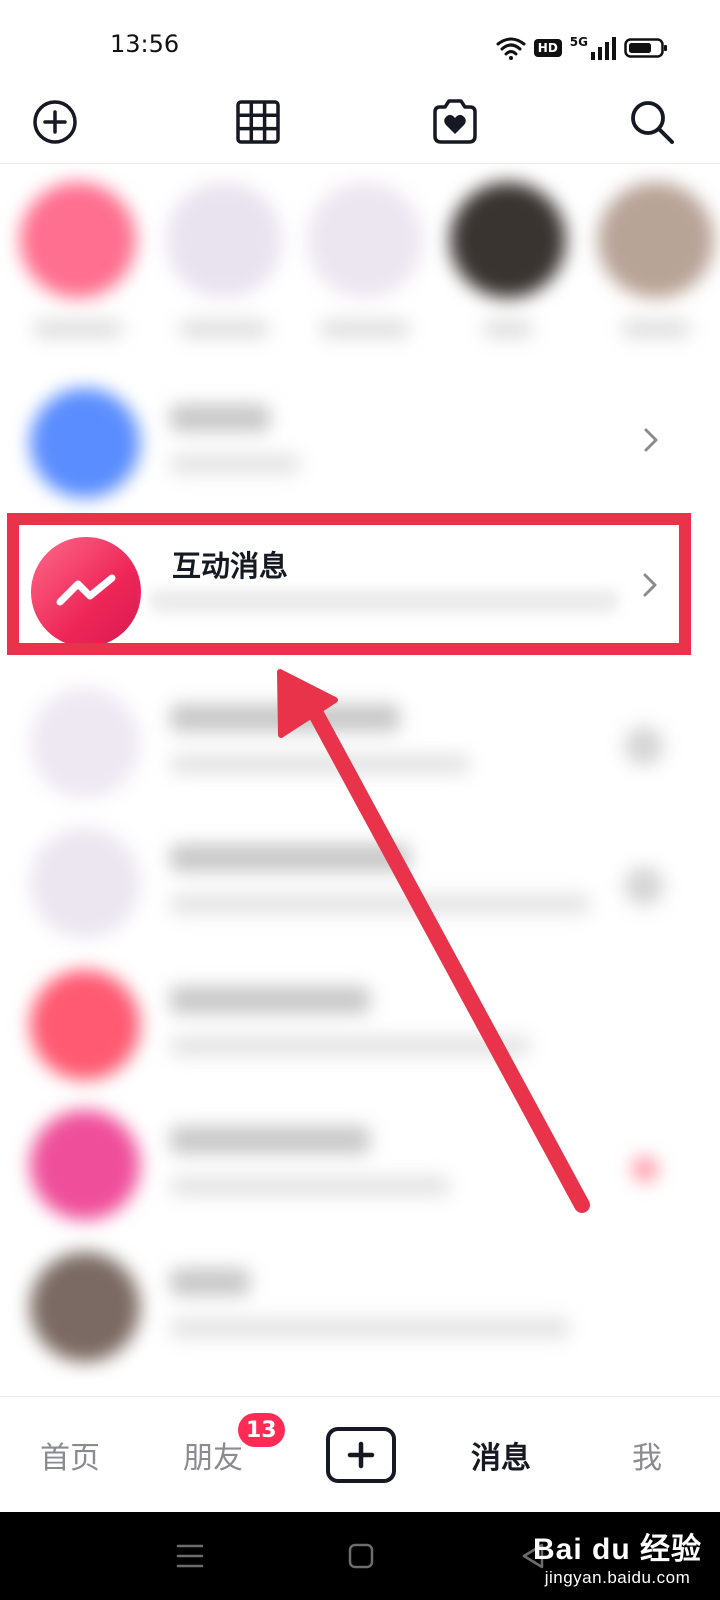 Image resolution: width=720 pixels, height=1600 pixels. Describe the element at coordinates (651, 440) in the screenshot. I see `chevron-right-icon` at that location.